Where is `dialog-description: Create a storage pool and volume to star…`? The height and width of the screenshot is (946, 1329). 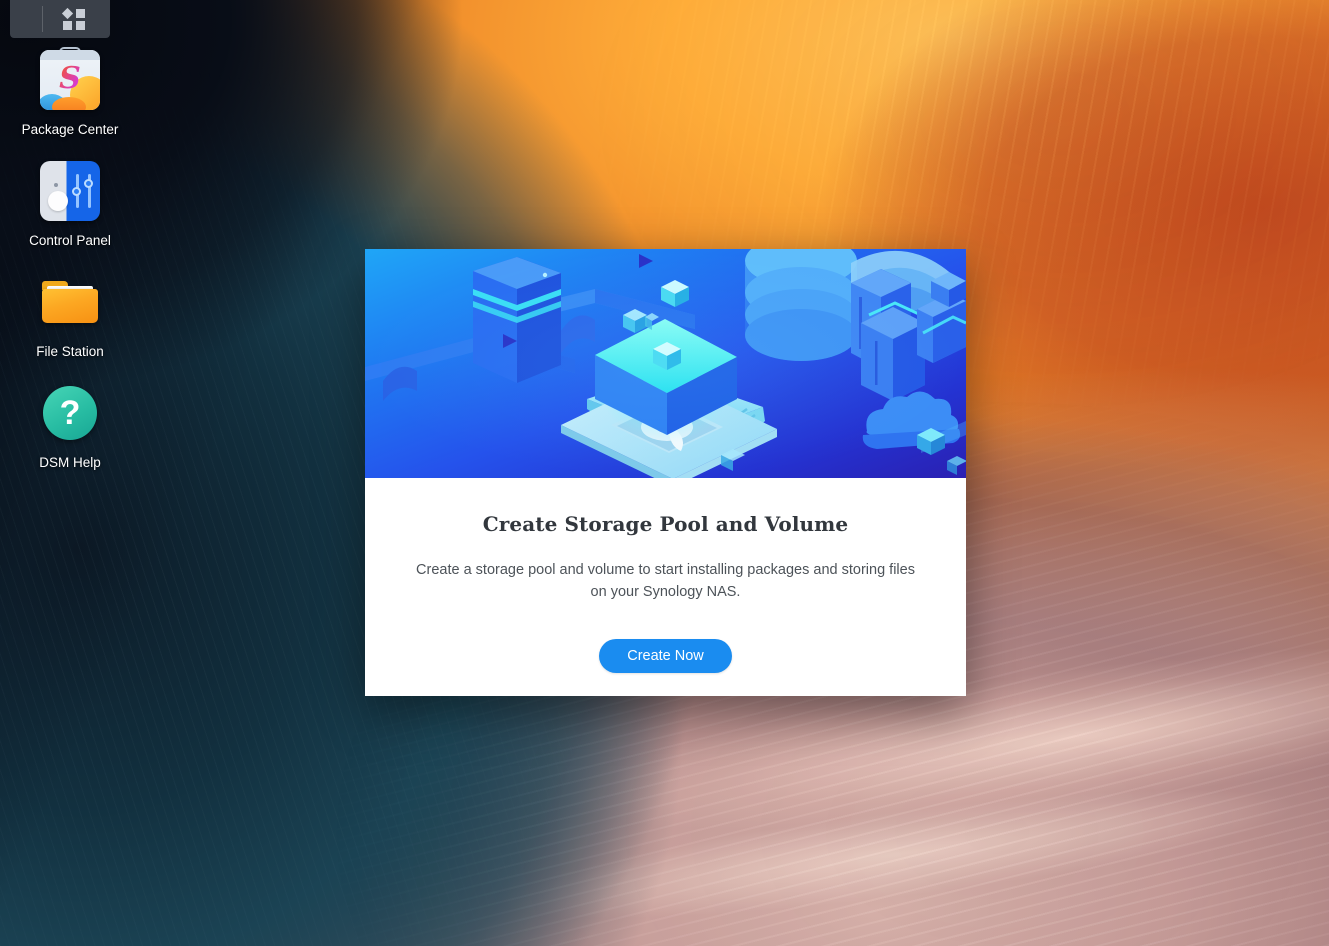
dialog-description: Create a storage pool and volume to star… is located at coordinates (665, 581).